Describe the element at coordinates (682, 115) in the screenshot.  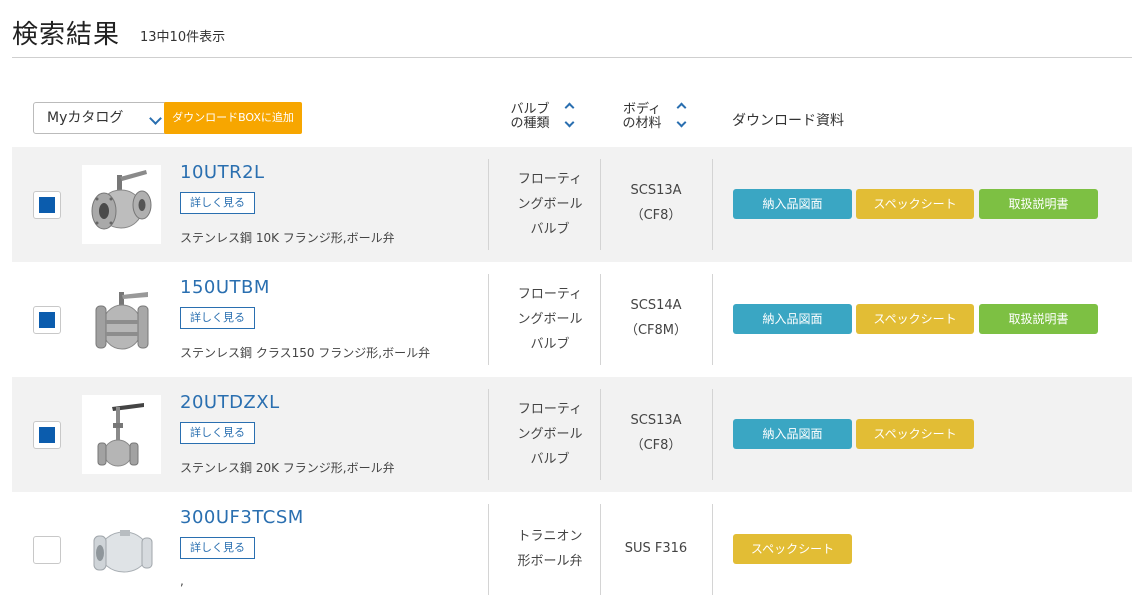
I see `sort-body-material-toggle` at that location.